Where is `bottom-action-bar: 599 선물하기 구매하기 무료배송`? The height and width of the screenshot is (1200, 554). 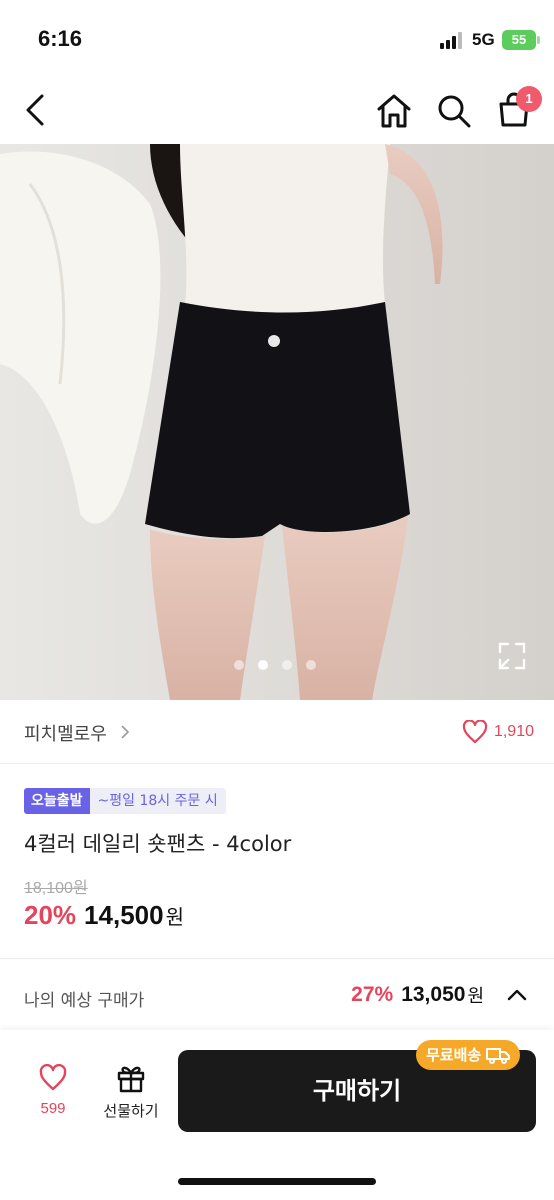
bottom-action-bar: 599 선물하기 구매하기 무료배송 is located at coordinates (277, 1115).